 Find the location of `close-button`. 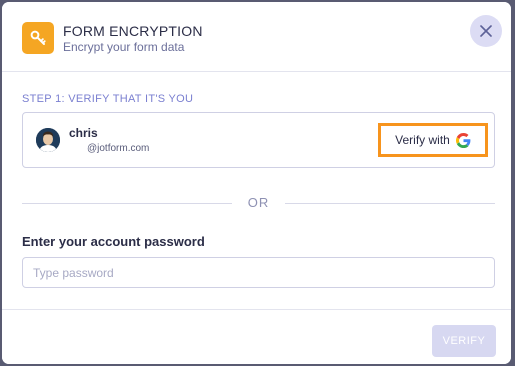

close-button is located at coordinates (486, 31).